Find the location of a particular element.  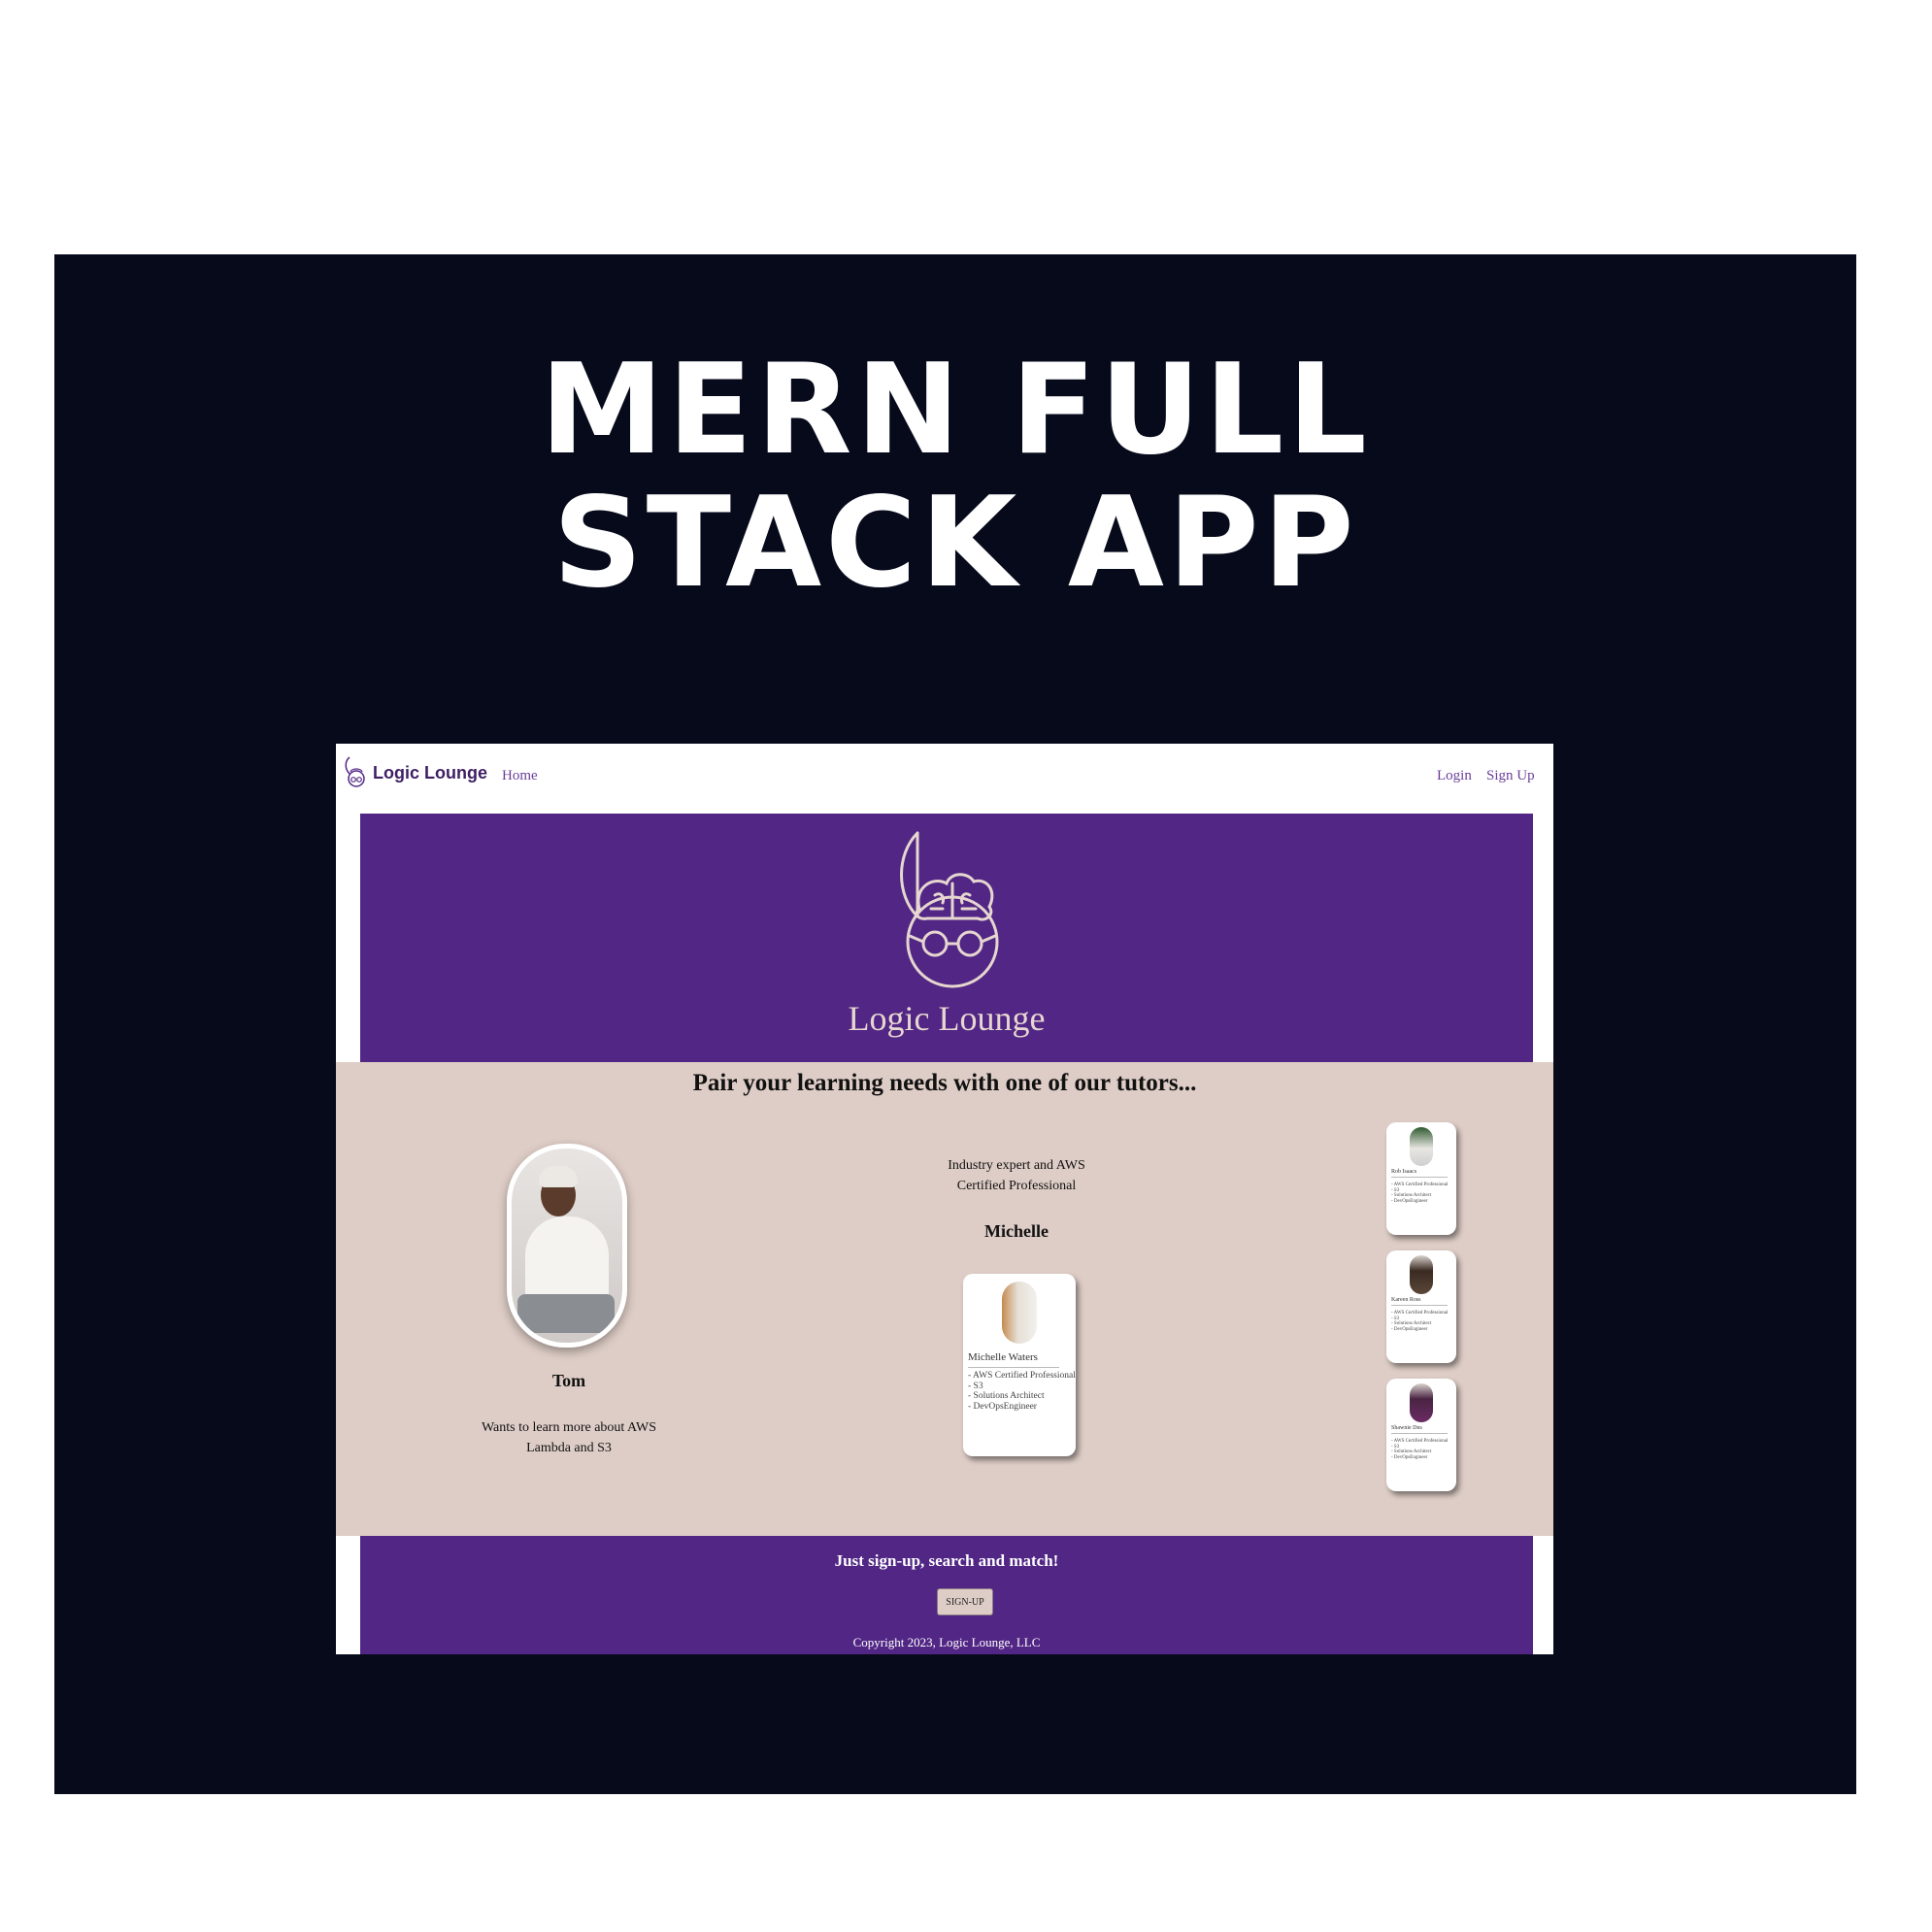

skill-item: - S3 is located at coordinates (976, 1386).